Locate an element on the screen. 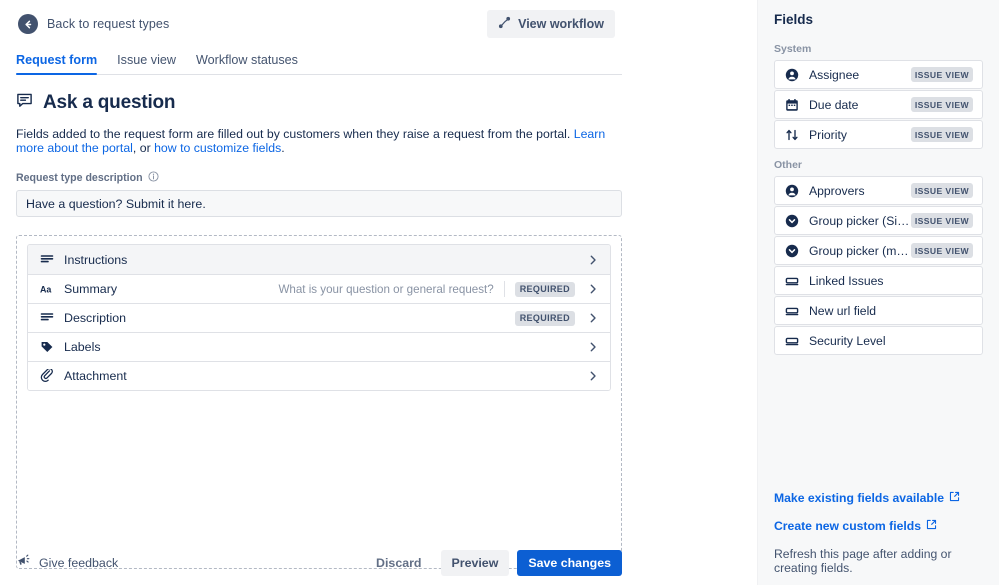 The height and width of the screenshot is (585, 999). create-new-custom-fields-label: Create new custom fields is located at coordinates (847, 526).